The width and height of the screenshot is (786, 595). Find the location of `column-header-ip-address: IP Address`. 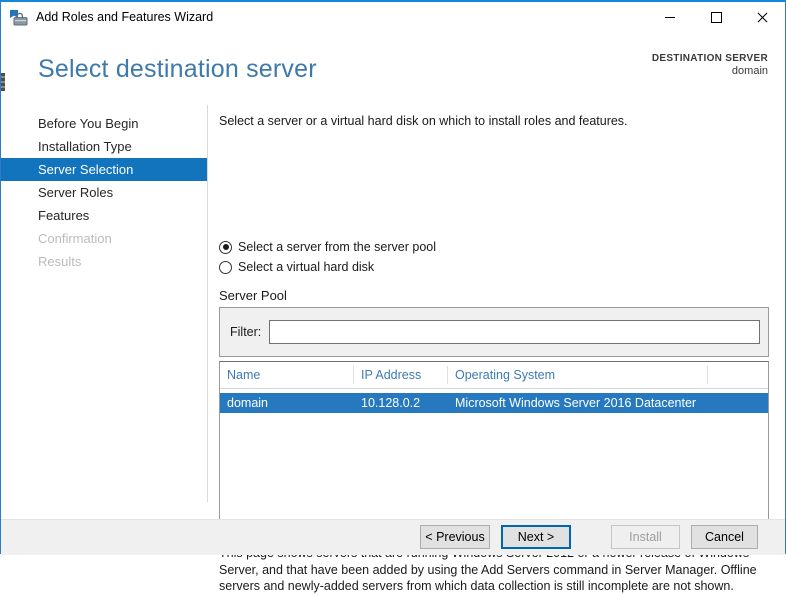

column-header-ip-address: IP Address is located at coordinates (401, 375).